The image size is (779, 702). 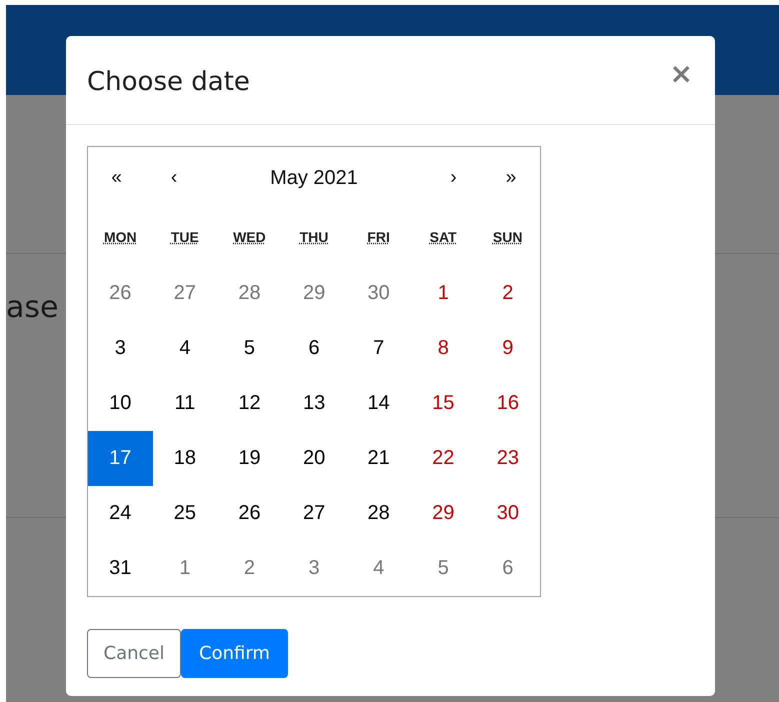 What do you see at coordinates (120, 237) in the screenshot?
I see `weekday-label: MON` at bounding box center [120, 237].